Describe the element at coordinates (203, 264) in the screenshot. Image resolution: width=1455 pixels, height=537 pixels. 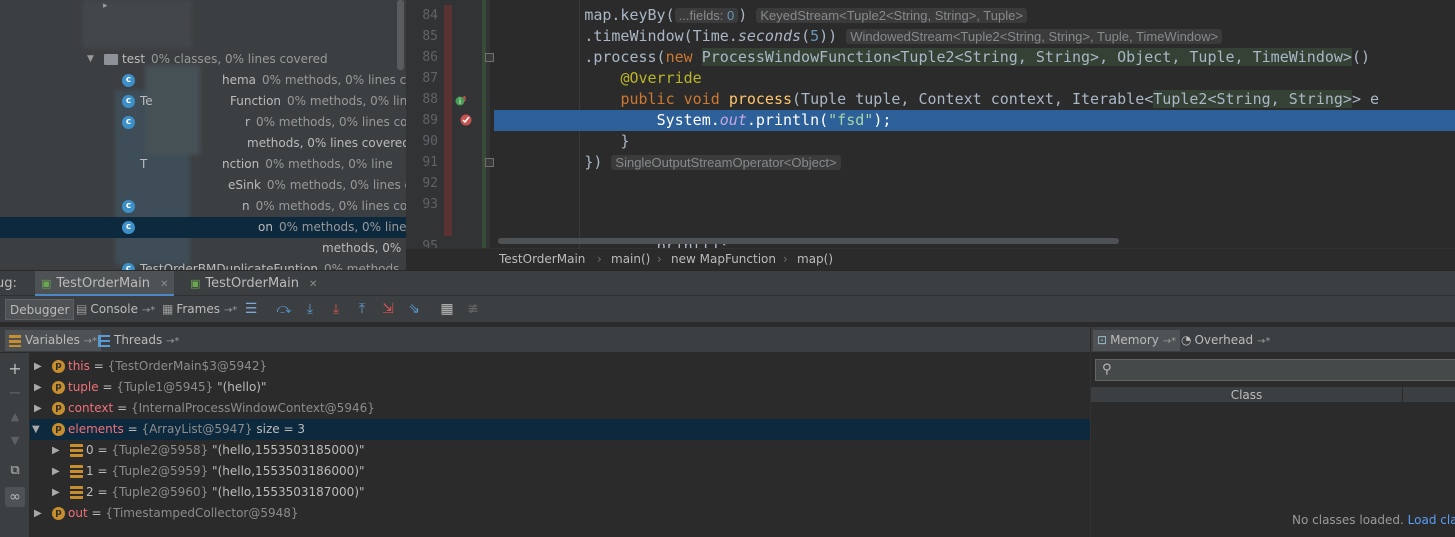
I see `tree-row-class: c TestOrderBMDuplicateFuntion 0% methods` at that location.